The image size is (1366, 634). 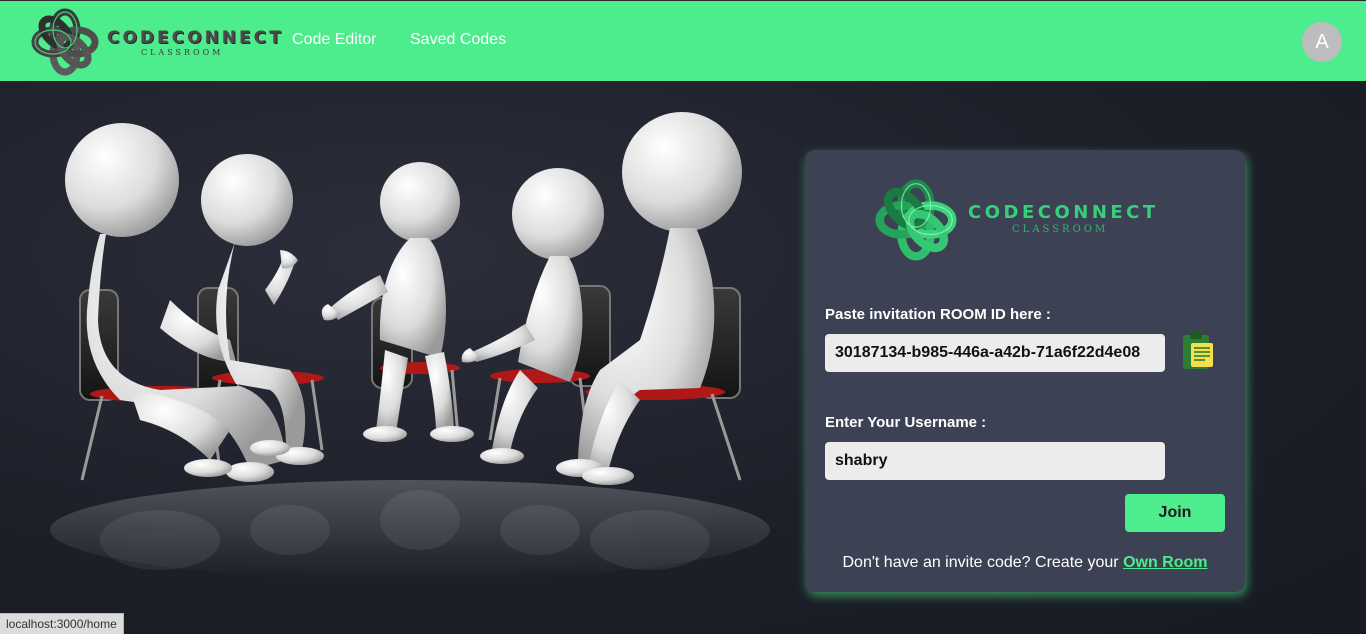 I want to click on own-room-link: Own Room, so click(x=1165, y=562).